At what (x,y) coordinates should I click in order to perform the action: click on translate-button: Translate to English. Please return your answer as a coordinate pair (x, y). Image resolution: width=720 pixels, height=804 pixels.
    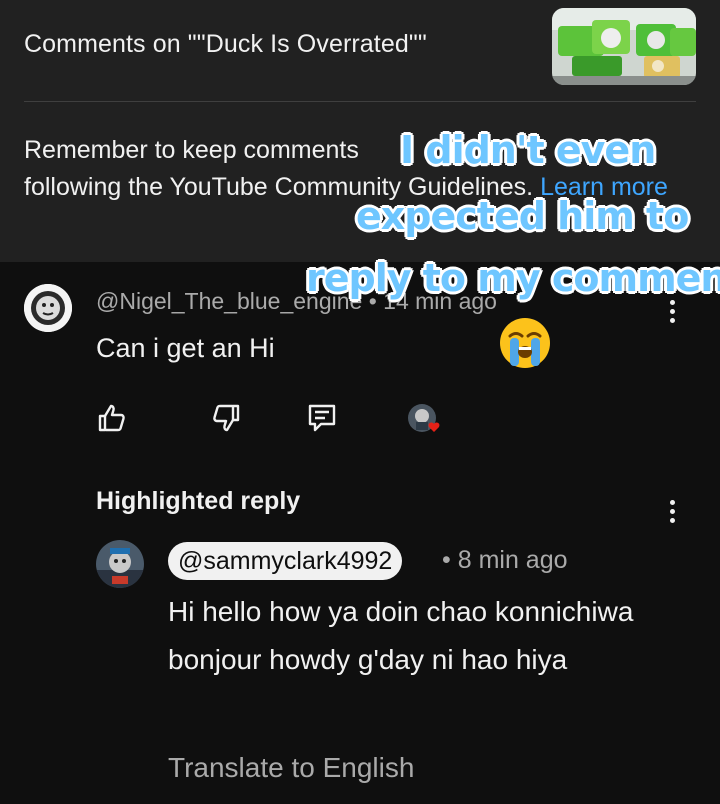
    Looking at the image, I should click on (291, 768).